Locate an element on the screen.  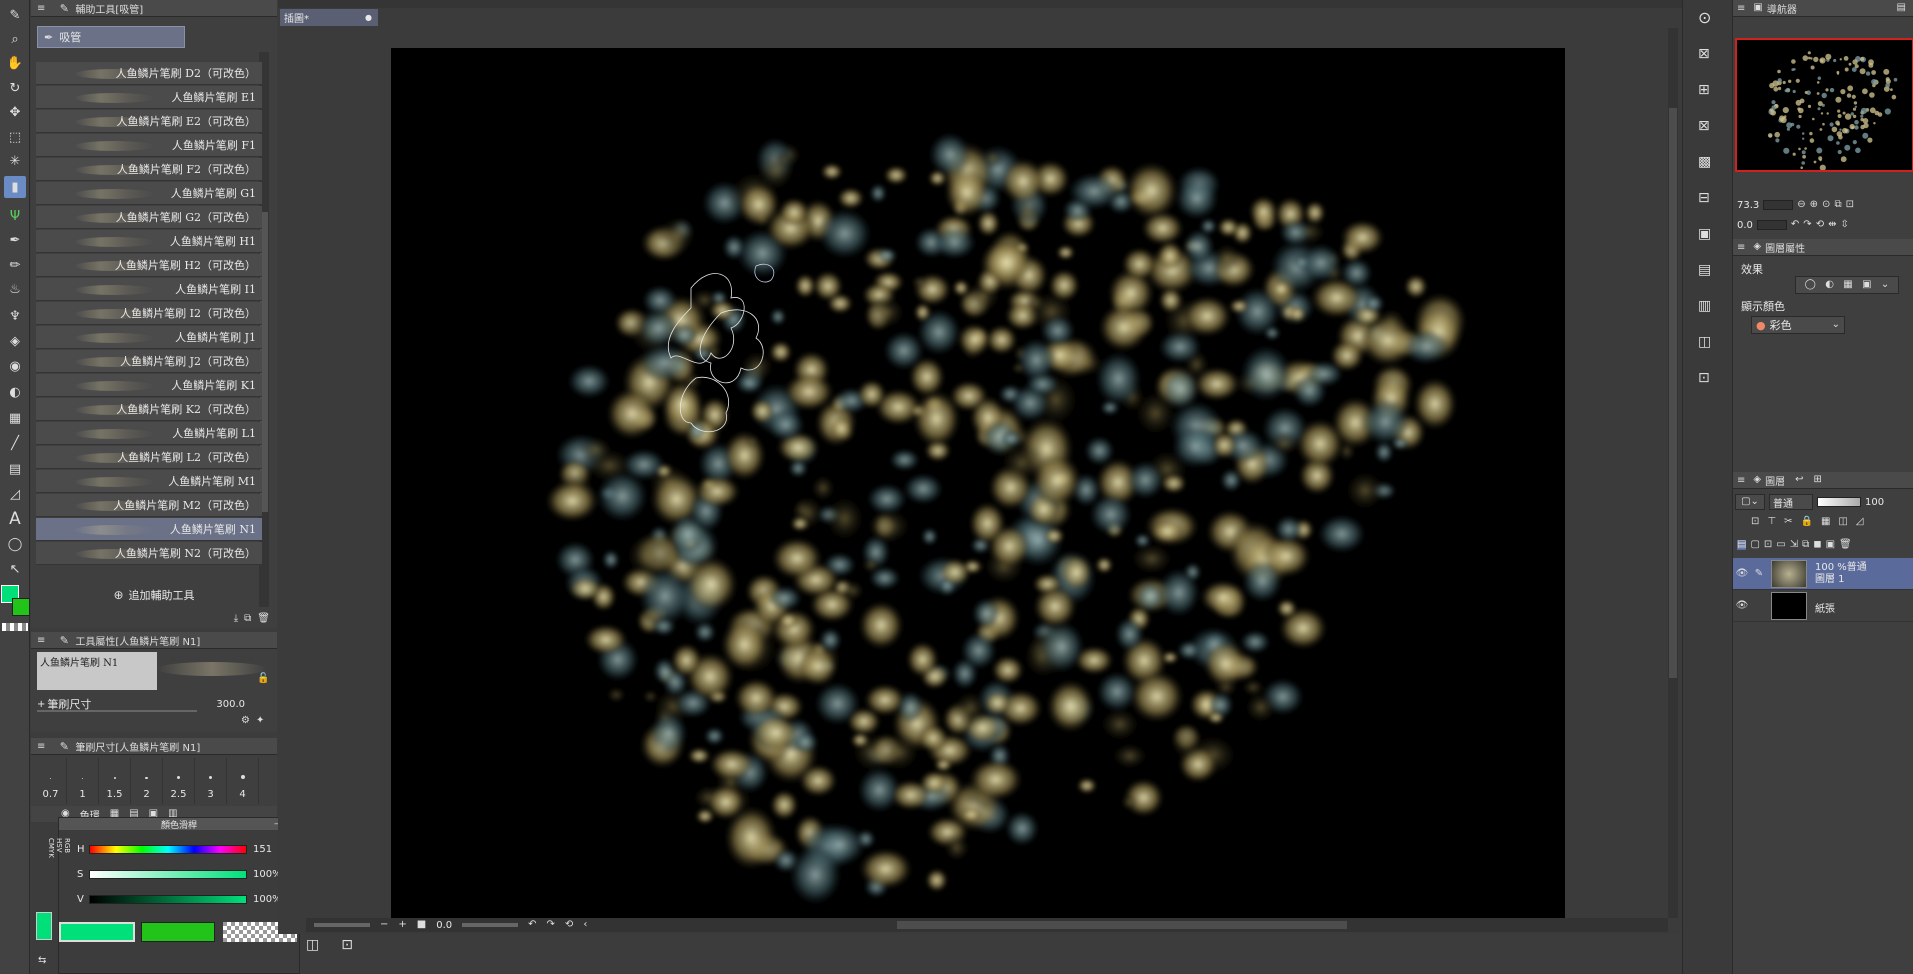
new-raster-layer-icon: ▢ is located at coordinates (1754, 545).